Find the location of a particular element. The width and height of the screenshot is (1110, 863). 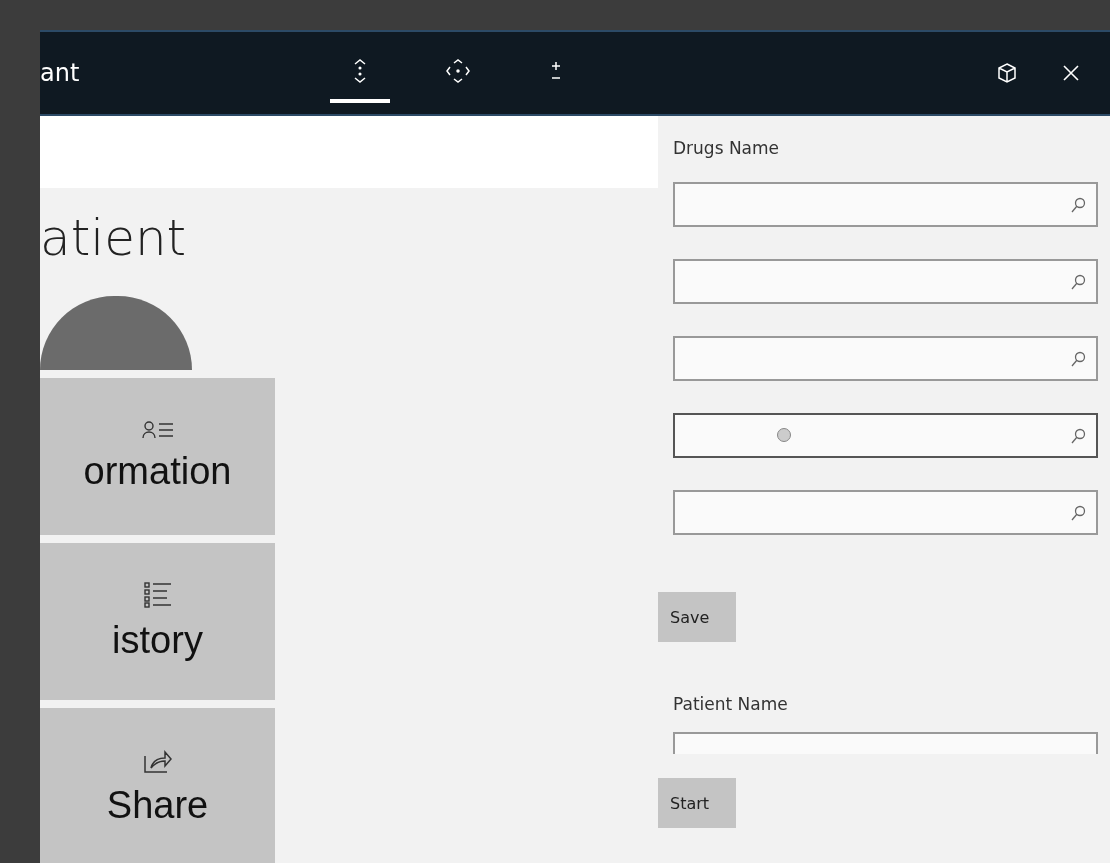

menu-tile: istory is located at coordinates (157, 621).